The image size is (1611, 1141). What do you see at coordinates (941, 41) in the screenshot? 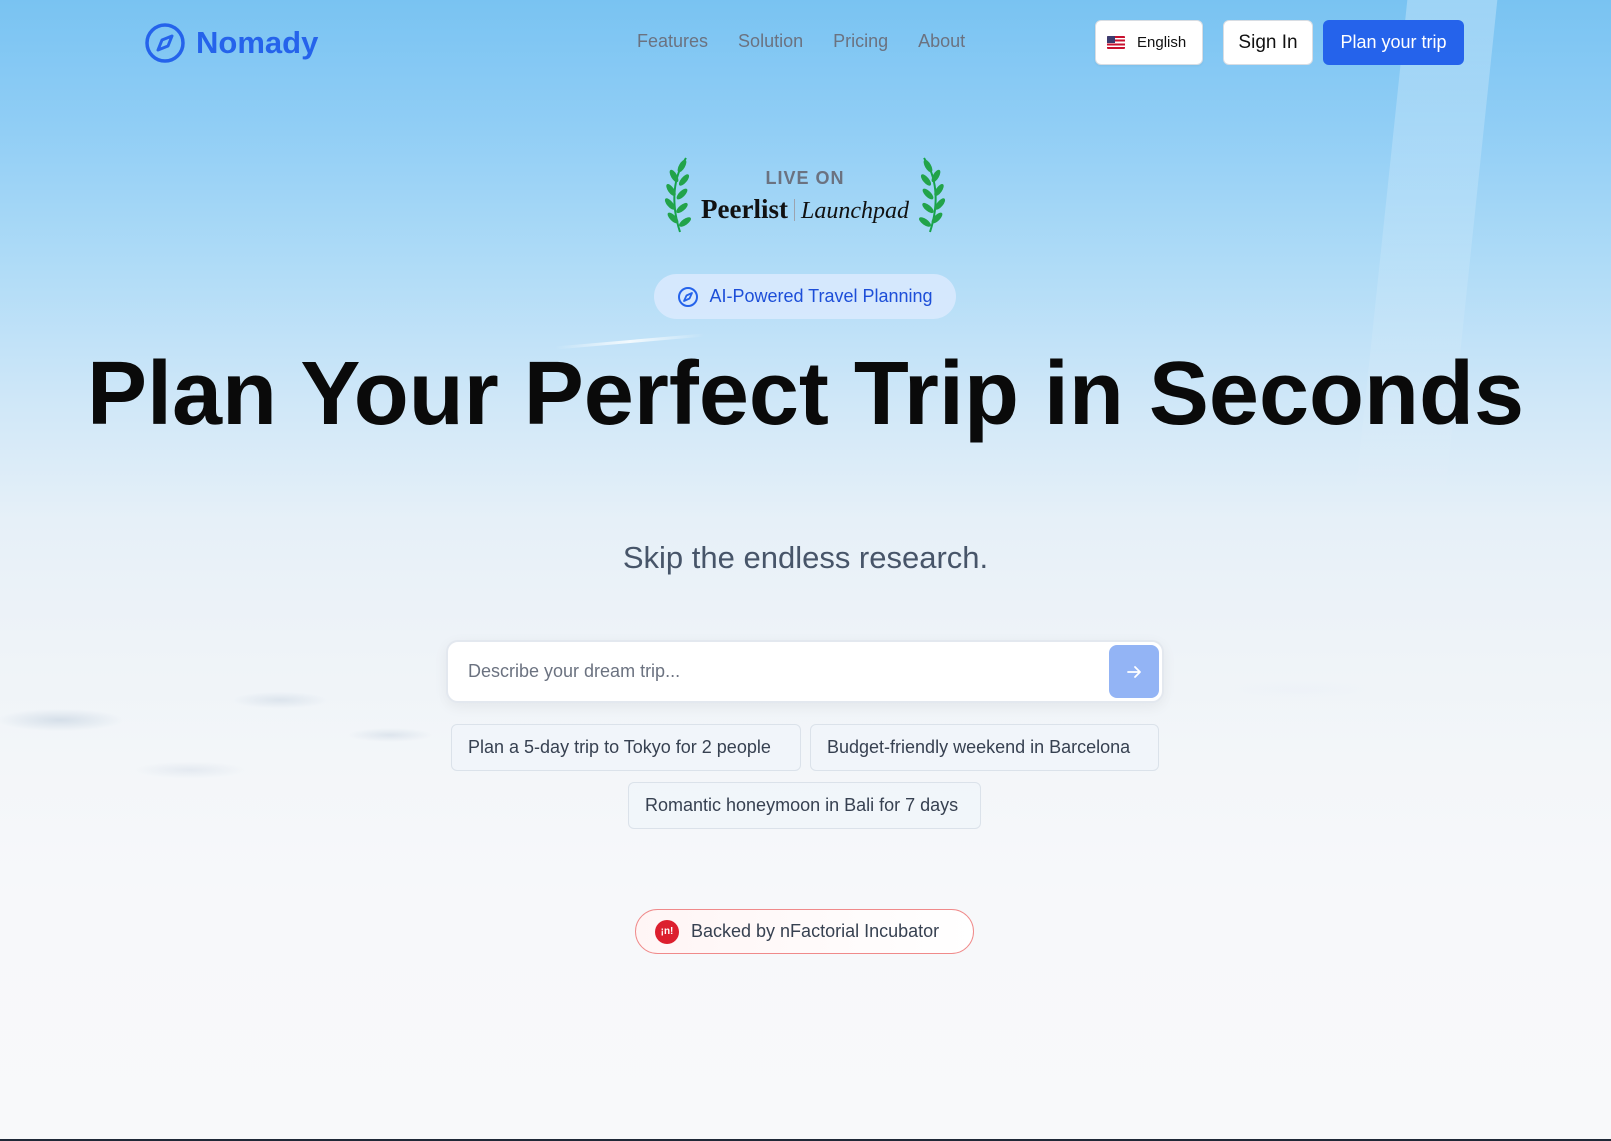
I see `nav-about: About` at bounding box center [941, 41].